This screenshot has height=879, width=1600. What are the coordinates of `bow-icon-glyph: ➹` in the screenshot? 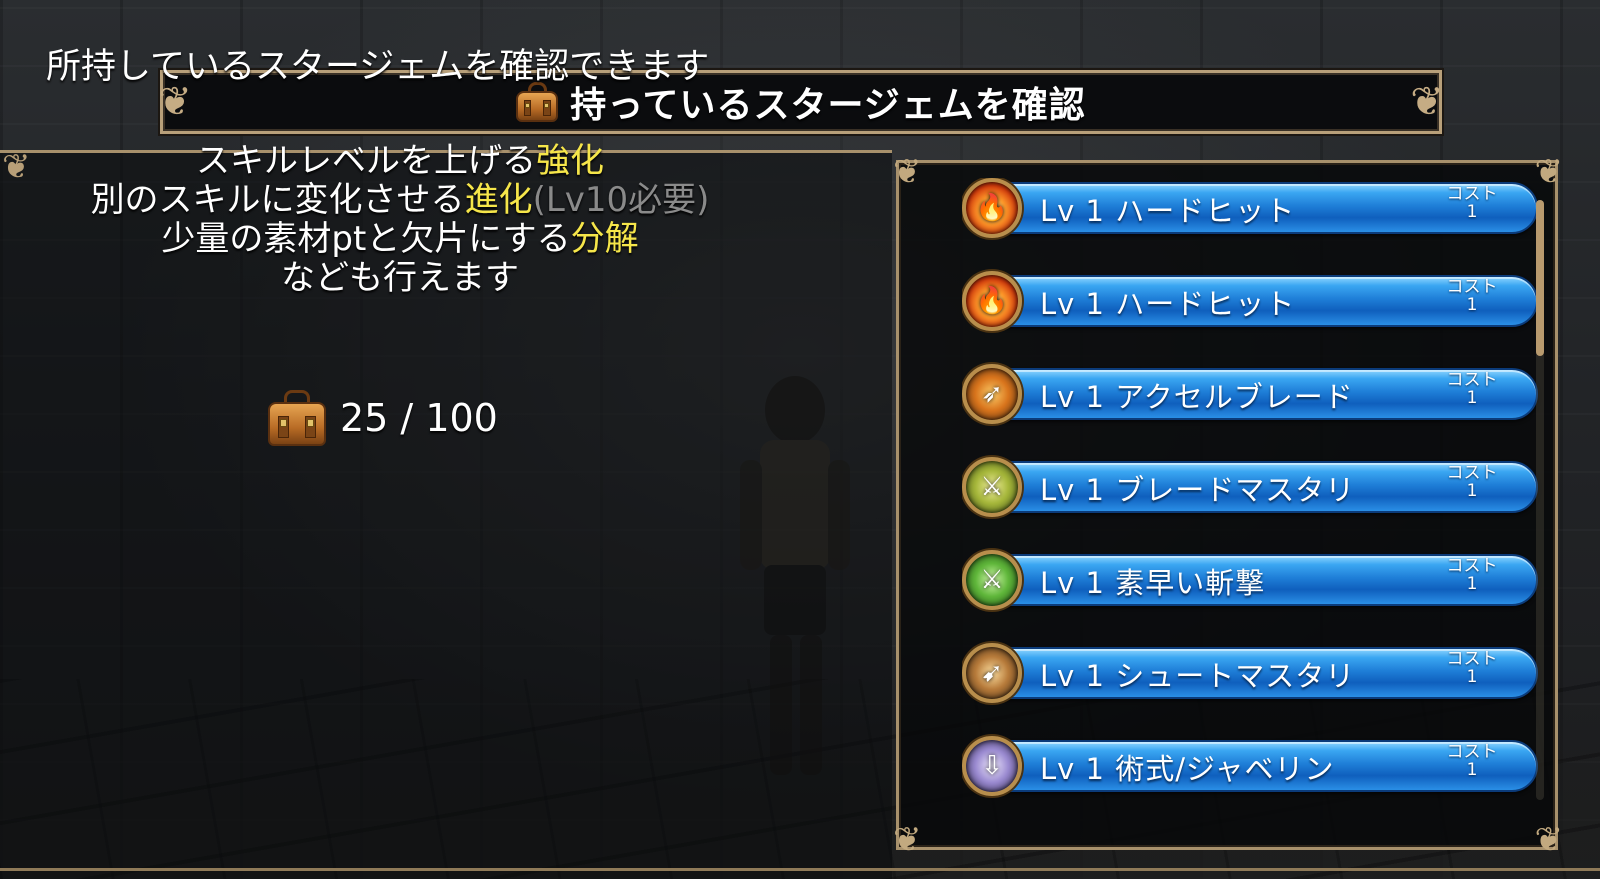 It's located at (992, 673).